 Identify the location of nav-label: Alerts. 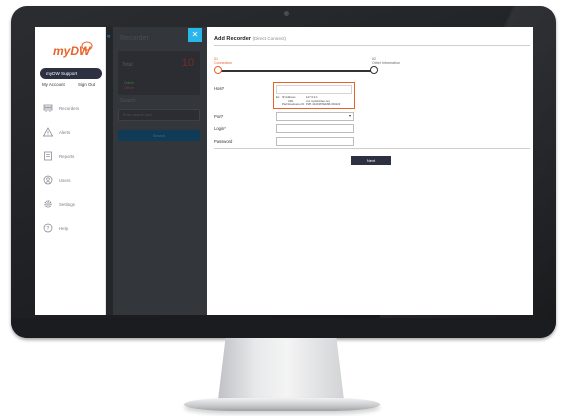
(65, 132).